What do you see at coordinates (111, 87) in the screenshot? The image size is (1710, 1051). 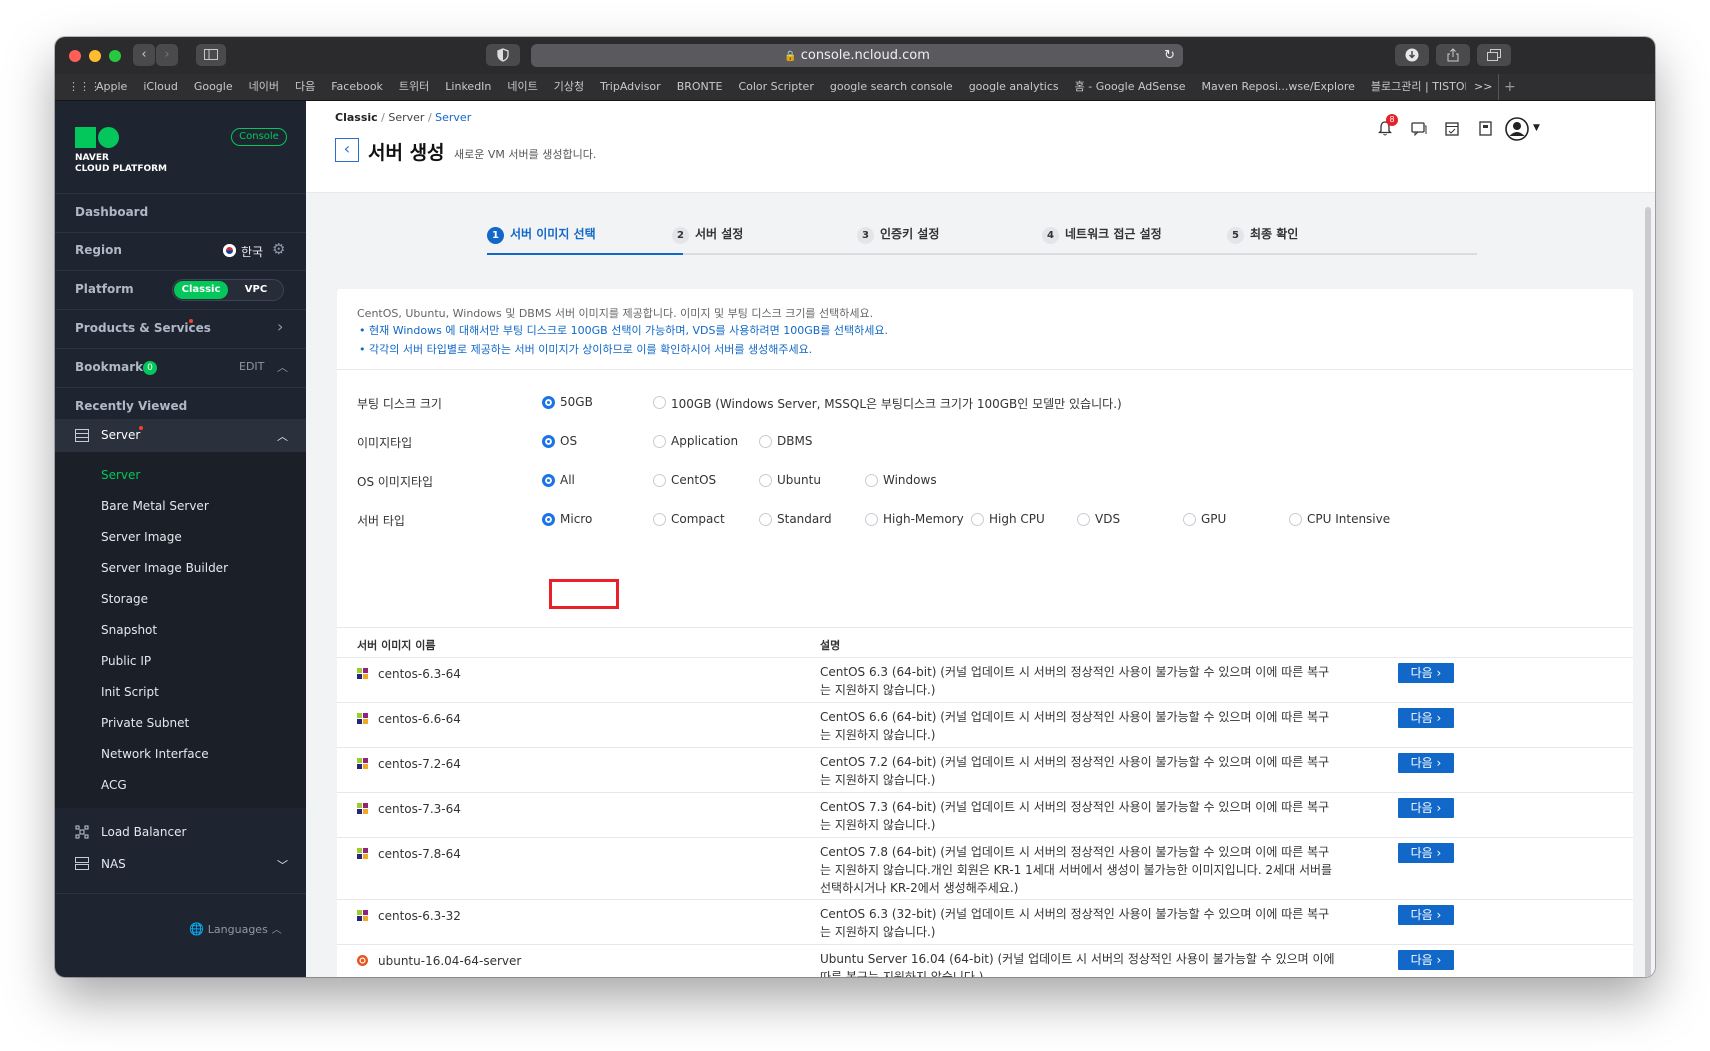 I see `bookmark-item: Apple` at bounding box center [111, 87].